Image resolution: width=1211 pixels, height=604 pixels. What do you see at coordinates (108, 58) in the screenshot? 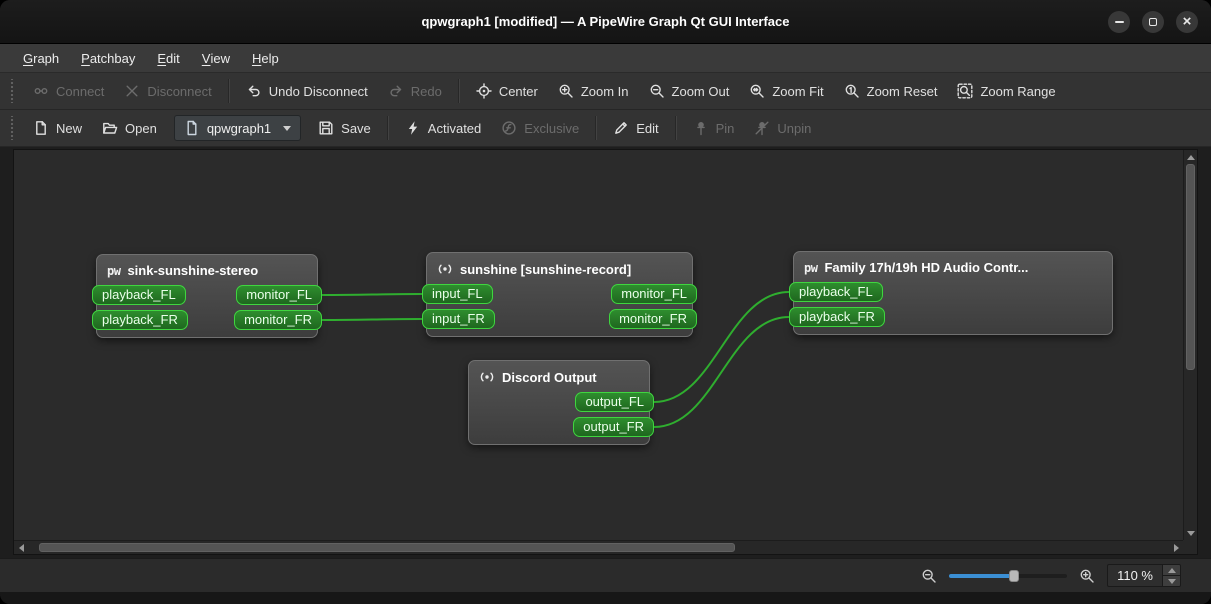
I see `menu-patchbay: Patchbay` at bounding box center [108, 58].